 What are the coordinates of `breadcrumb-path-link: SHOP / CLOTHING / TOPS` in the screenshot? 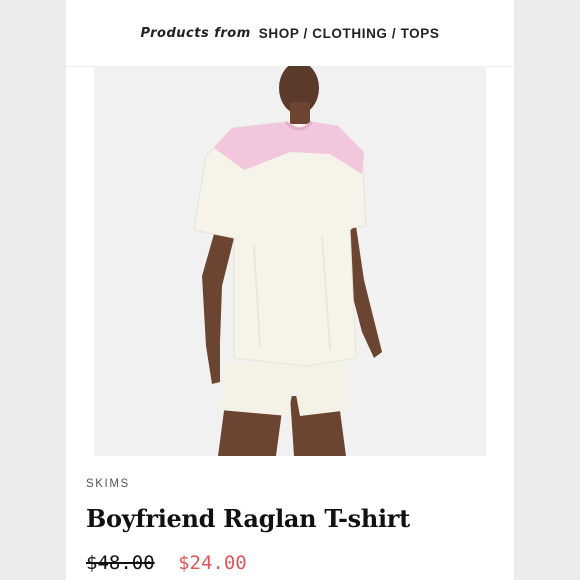 It's located at (349, 33).